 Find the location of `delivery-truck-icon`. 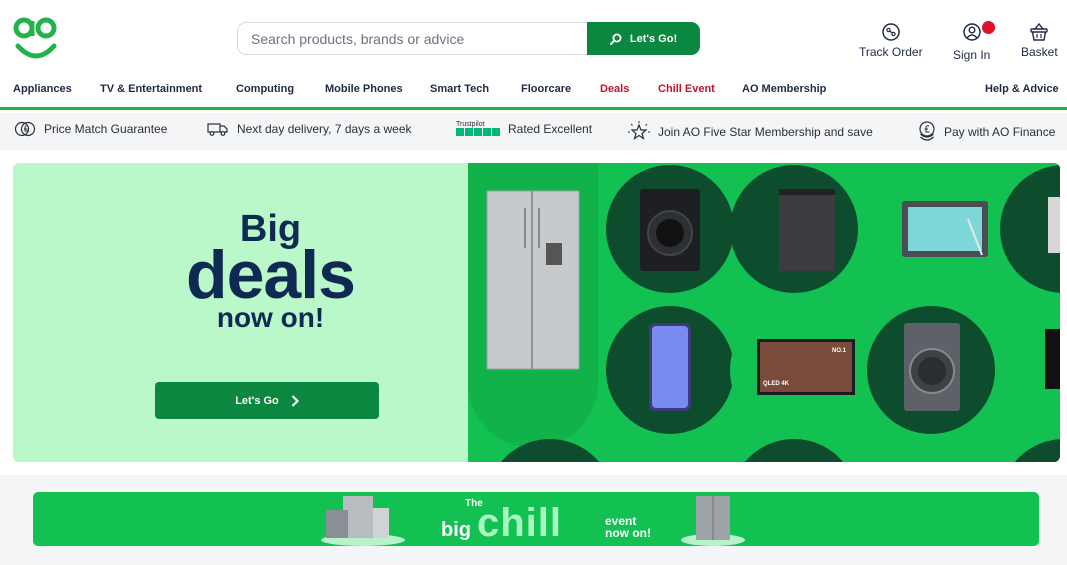

delivery-truck-icon is located at coordinates (217, 129).